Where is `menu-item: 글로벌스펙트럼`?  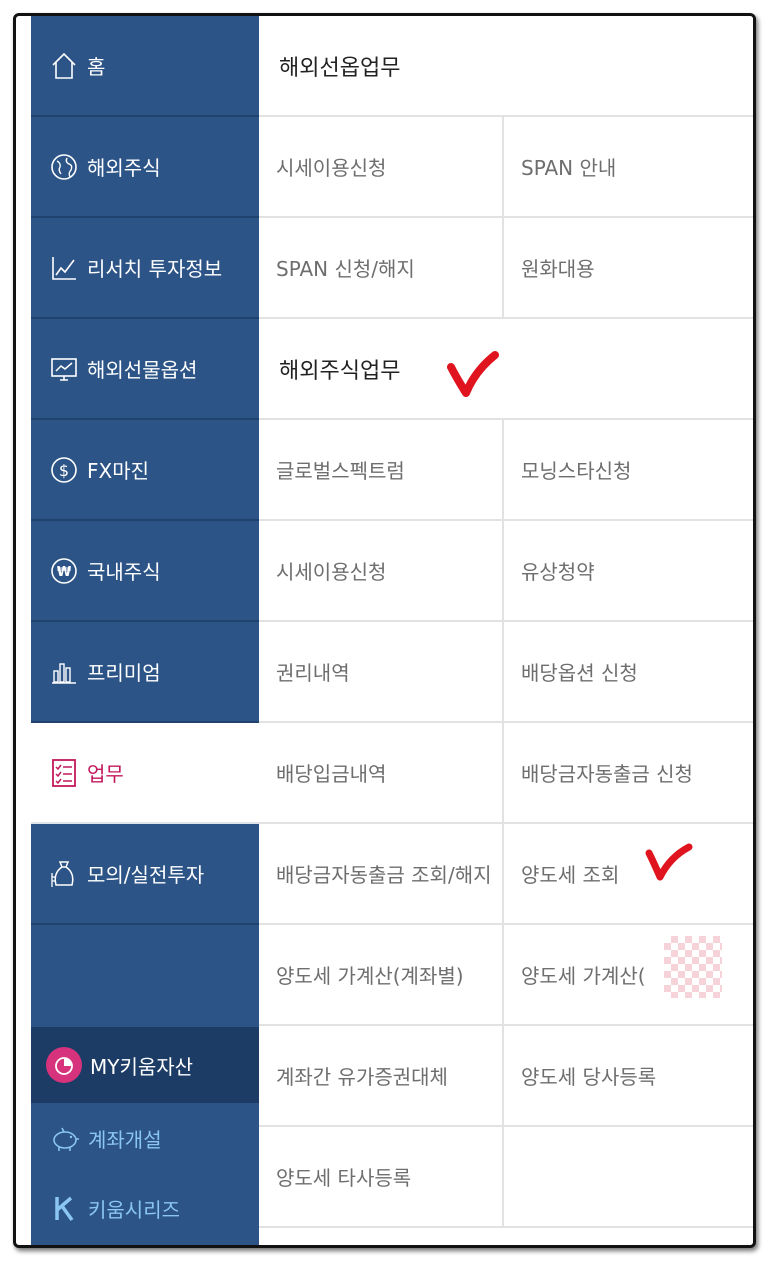
menu-item: 글로벌스펙트럼 is located at coordinates (381, 469).